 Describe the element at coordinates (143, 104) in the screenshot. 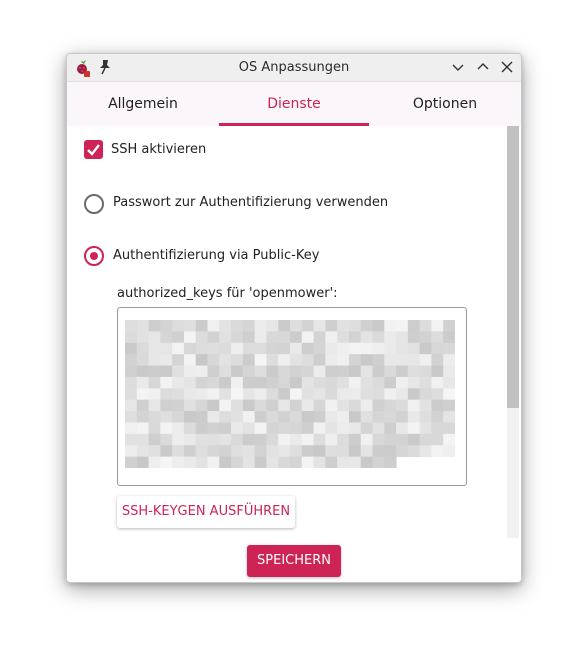

I see `tab-allgemein: Allgemein` at that location.